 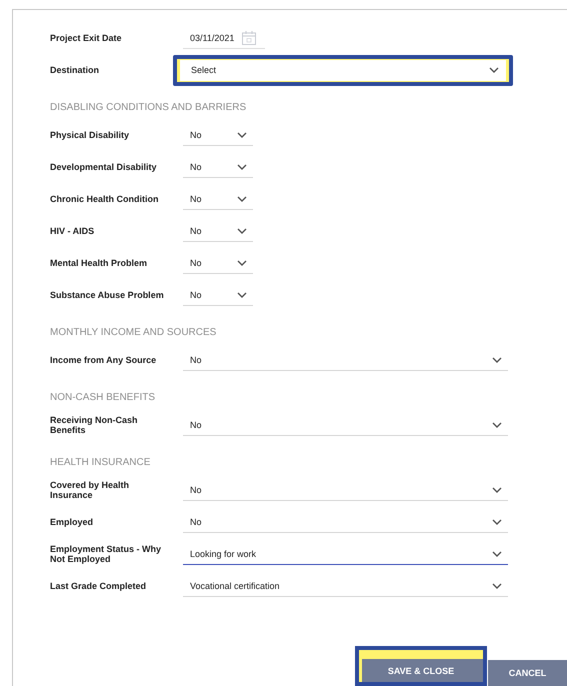 I want to click on field-label: Destination, so click(x=75, y=70).